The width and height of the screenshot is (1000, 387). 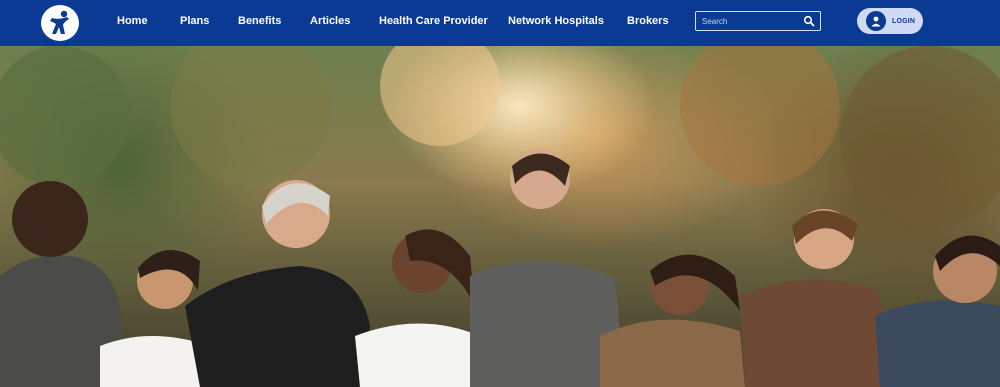 I want to click on nav-link-network-hospitals: Network Hospitals, so click(x=556, y=21).